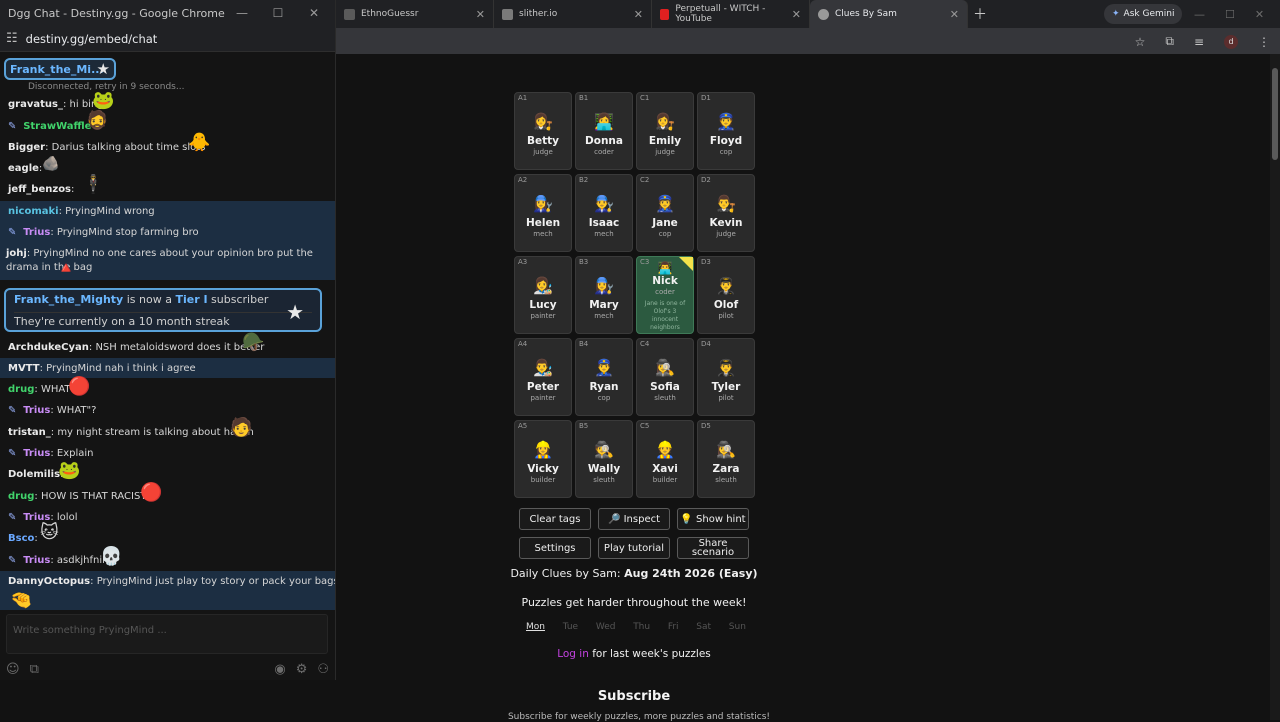 Image resolution: width=1280 pixels, height=722 pixels. Describe the element at coordinates (1199, 42) in the screenshot. I see `menu-list-icon: ≡` at that location.